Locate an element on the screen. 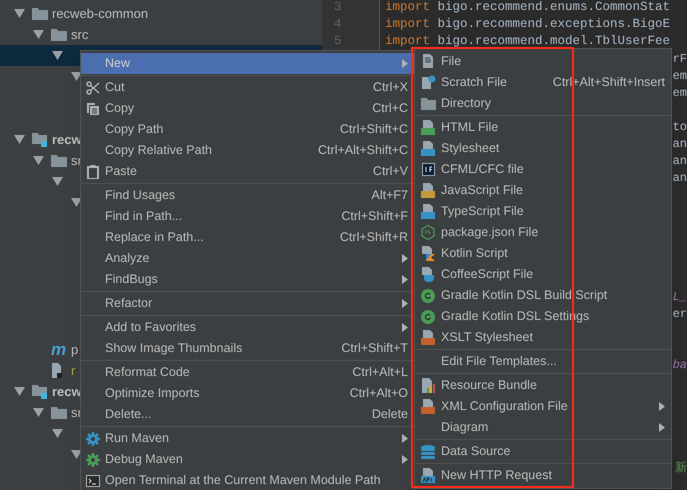  maven-icon: m is located at coordinates (58, 349).